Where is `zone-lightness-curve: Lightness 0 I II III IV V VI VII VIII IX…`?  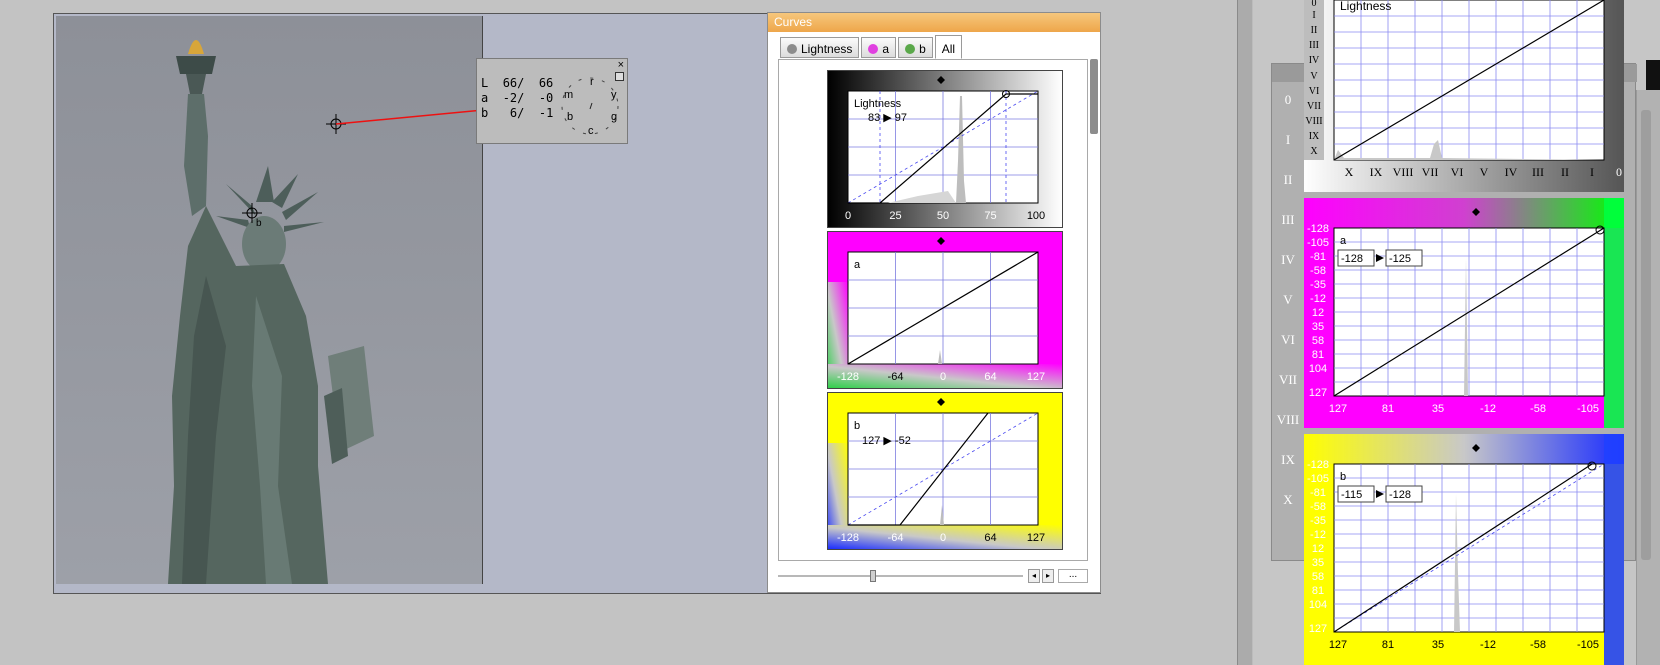 zone-lightness-curve: Lightness 0 I II III IV V VI VII VIII IX… is located at coordinates (1464, 96).